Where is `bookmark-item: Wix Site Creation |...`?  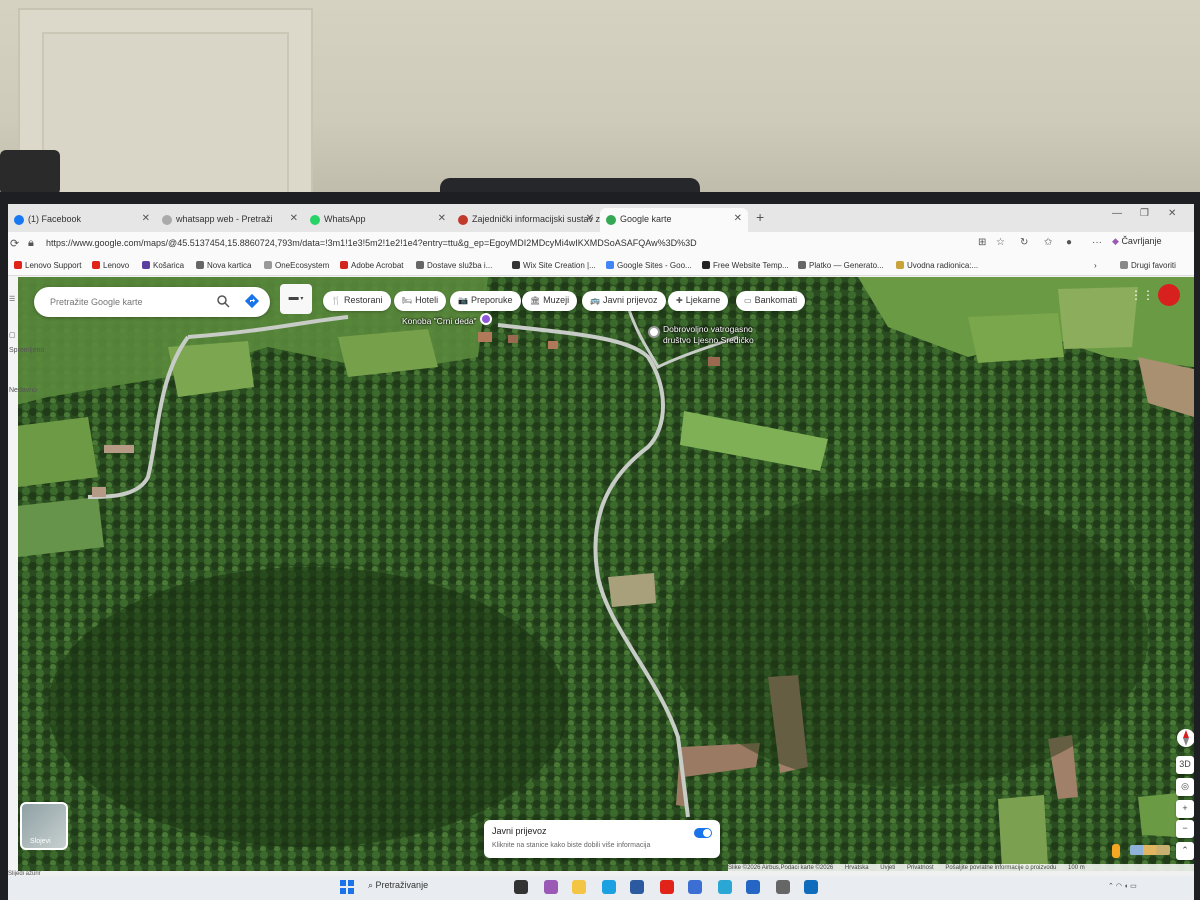
bookmark-item: Wix Site Creation |... is located at coordinates (554, 265).